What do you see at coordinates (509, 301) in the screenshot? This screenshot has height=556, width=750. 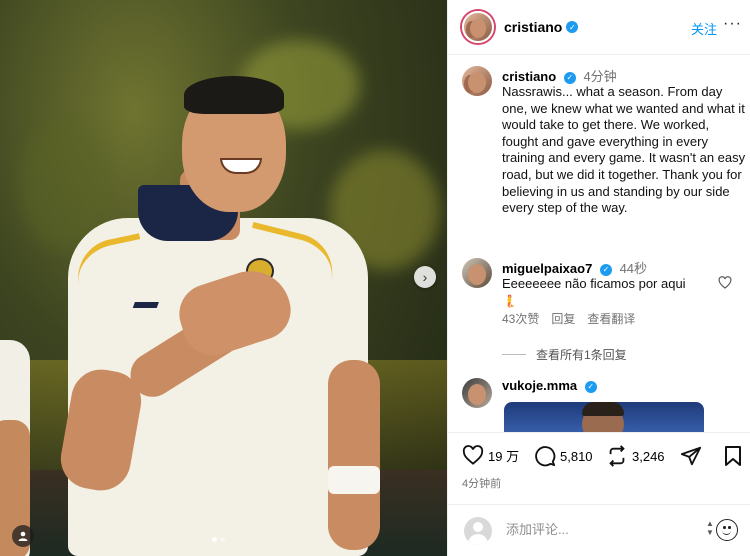 I see `comment-emoji: 🧜` at bounding box center [509, 301].